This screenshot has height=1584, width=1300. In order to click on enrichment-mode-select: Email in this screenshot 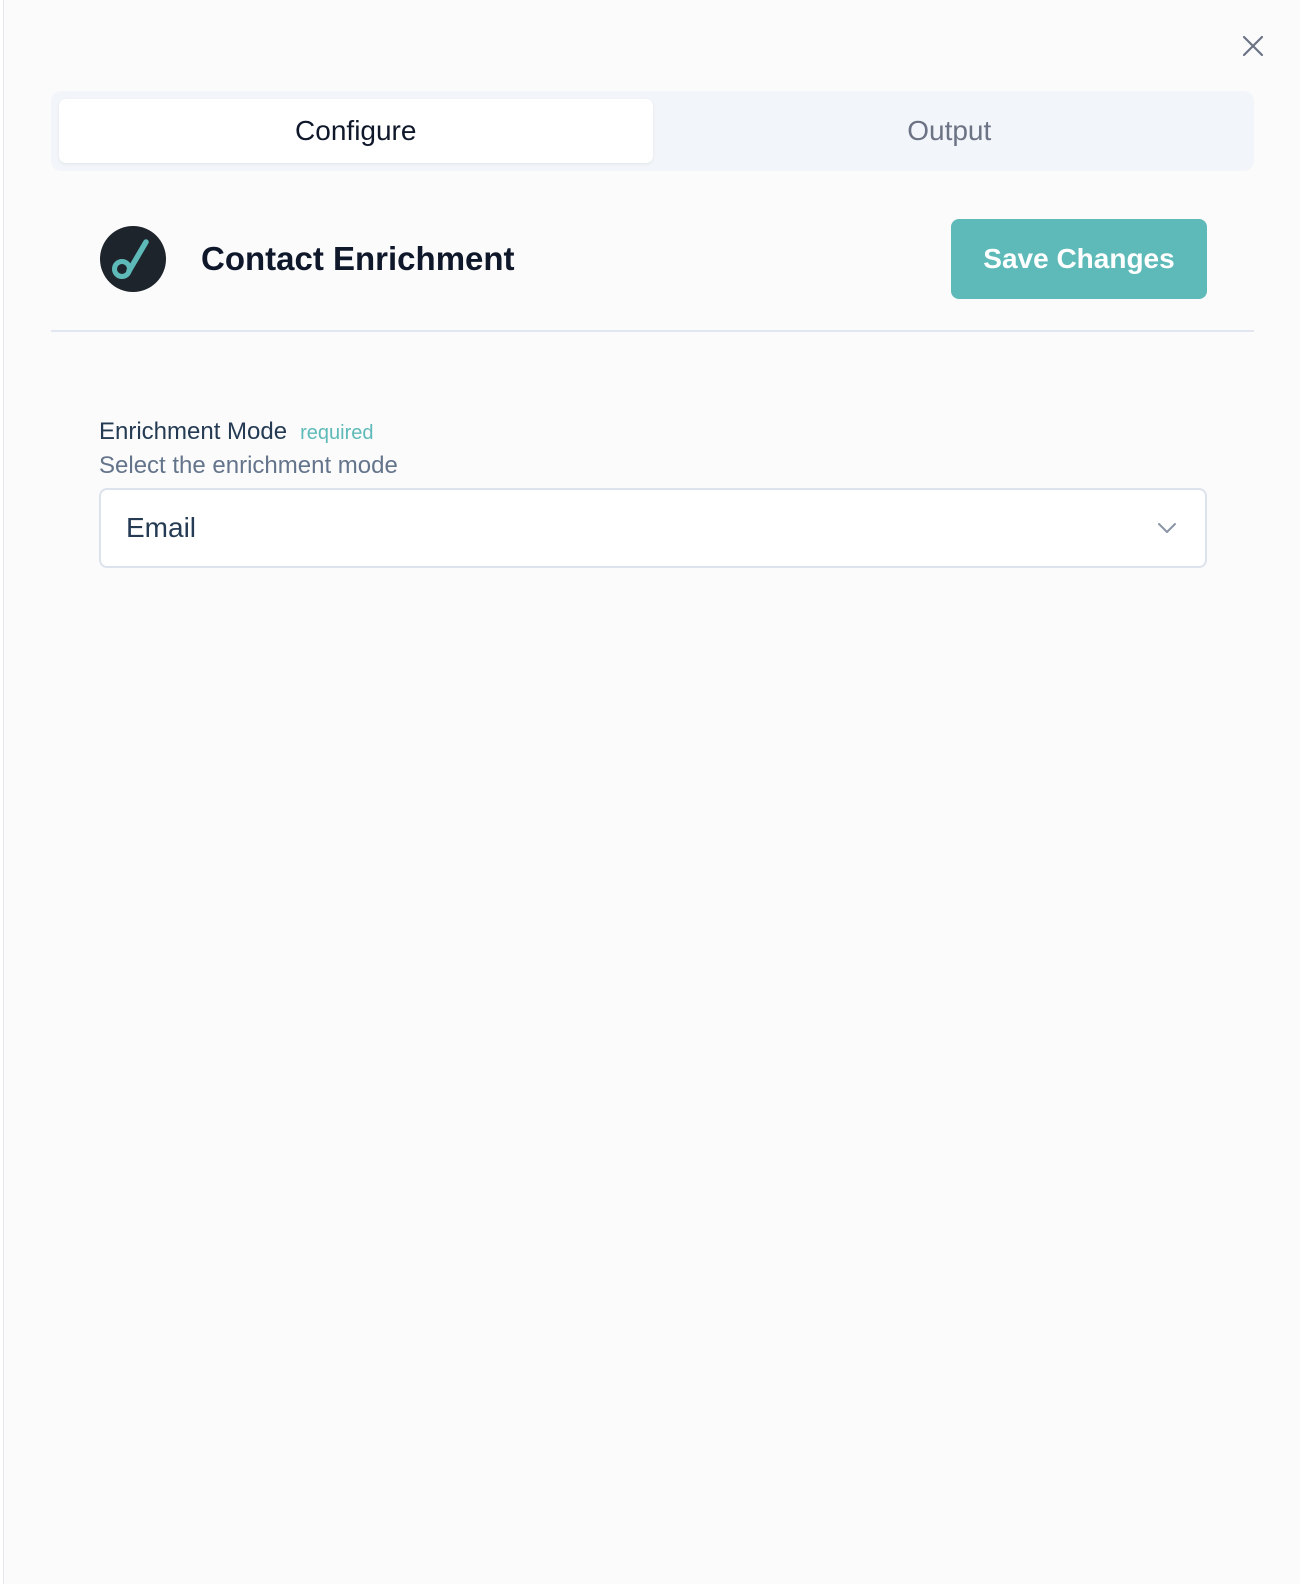, I will do `click(653, 528)`.